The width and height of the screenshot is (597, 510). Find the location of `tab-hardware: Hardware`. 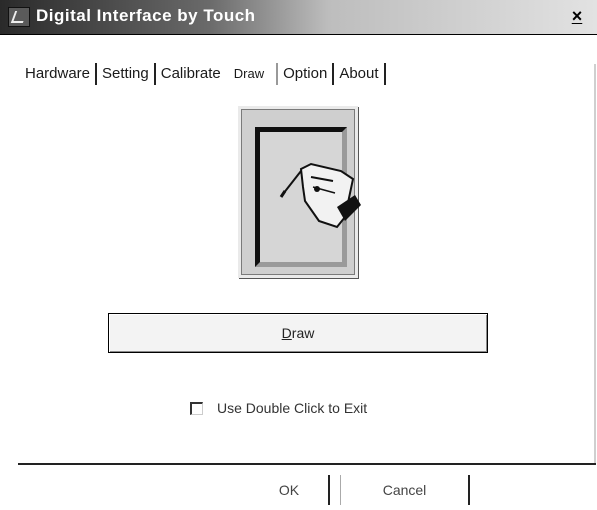

tab-hardware: Hardware is located at coordinates (57, 74).